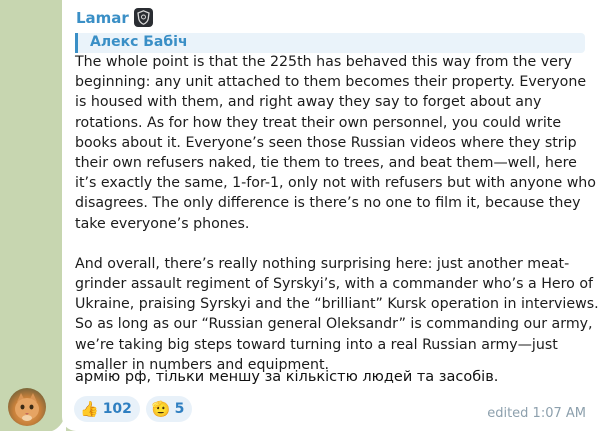 This screenshot has width=602, height=431. Describe the element at coordinates (143, 17) in the screenshot. I see `shield-emblem-icon` at that location.